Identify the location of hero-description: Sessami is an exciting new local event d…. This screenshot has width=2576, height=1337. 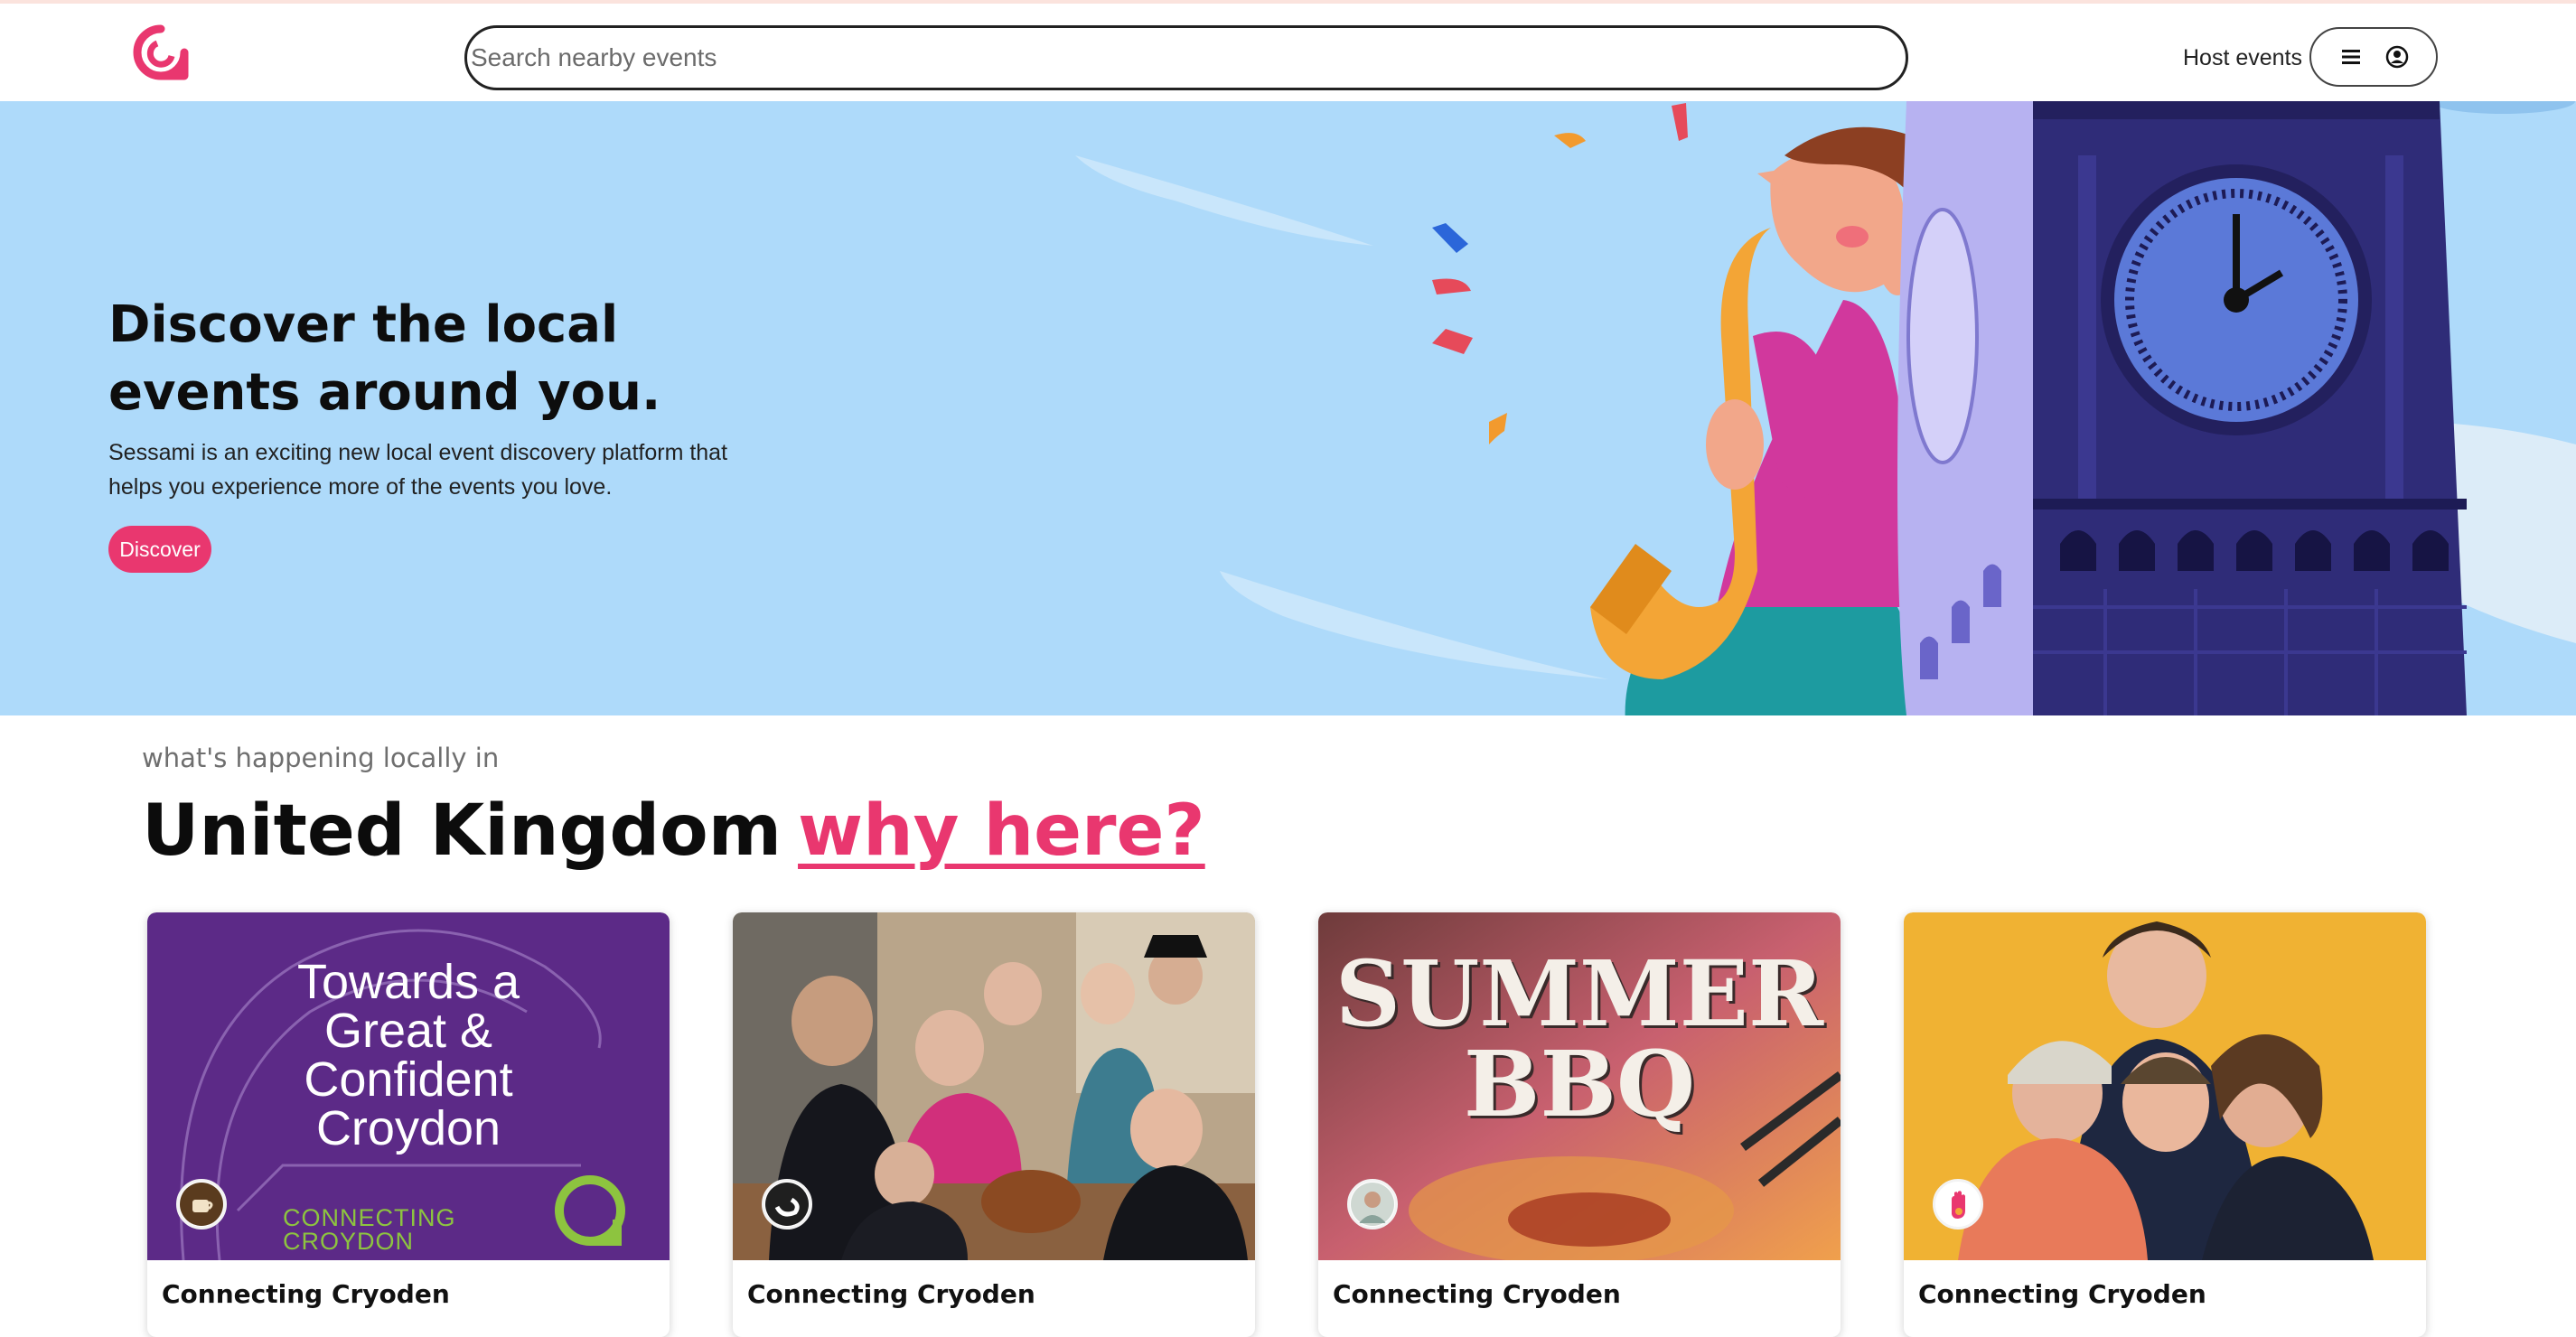
(418, 470).